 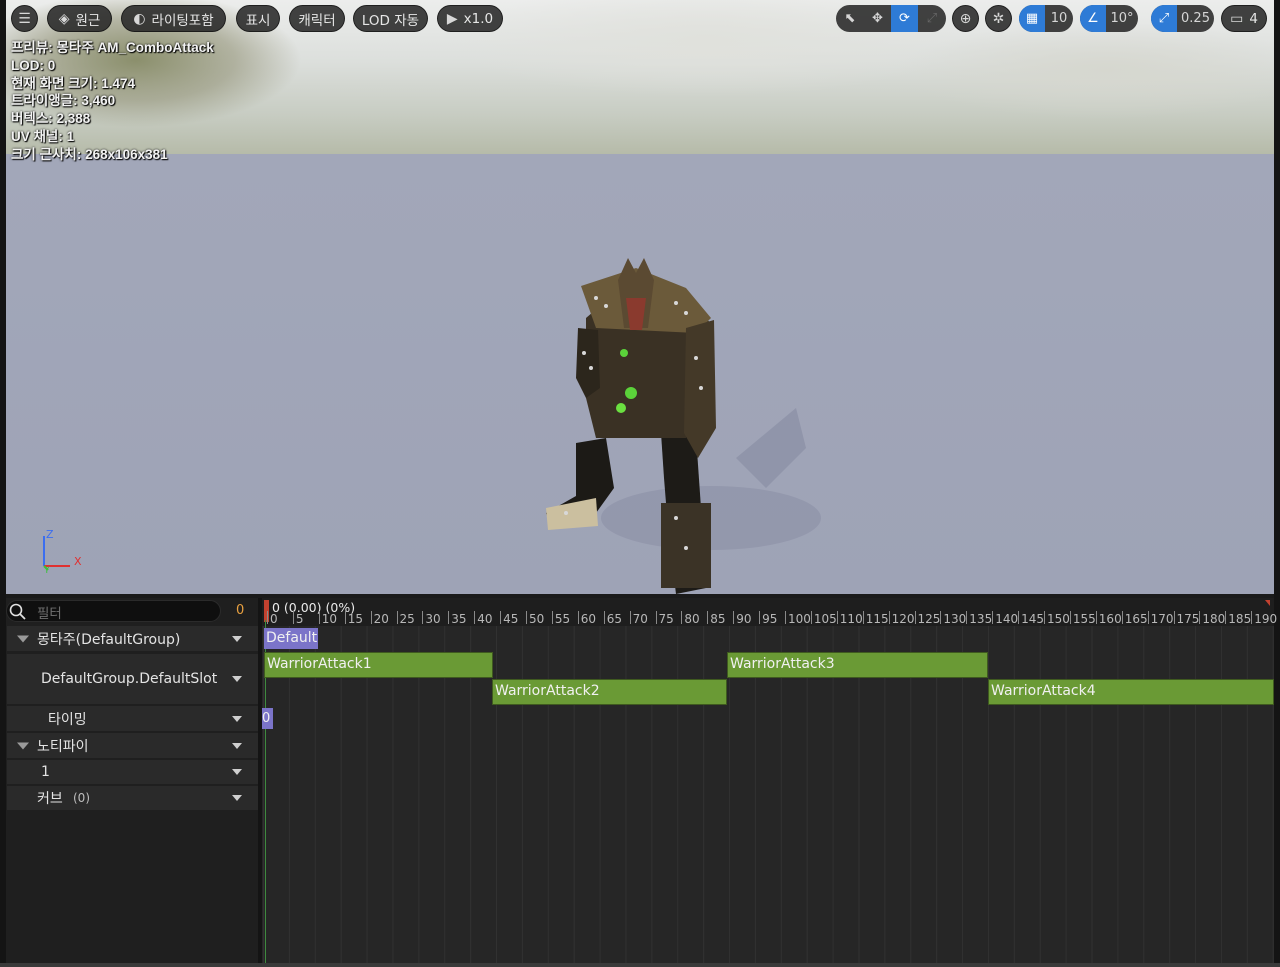 I want to click on ruler-tick: 145, so click(x=1031, y=618).